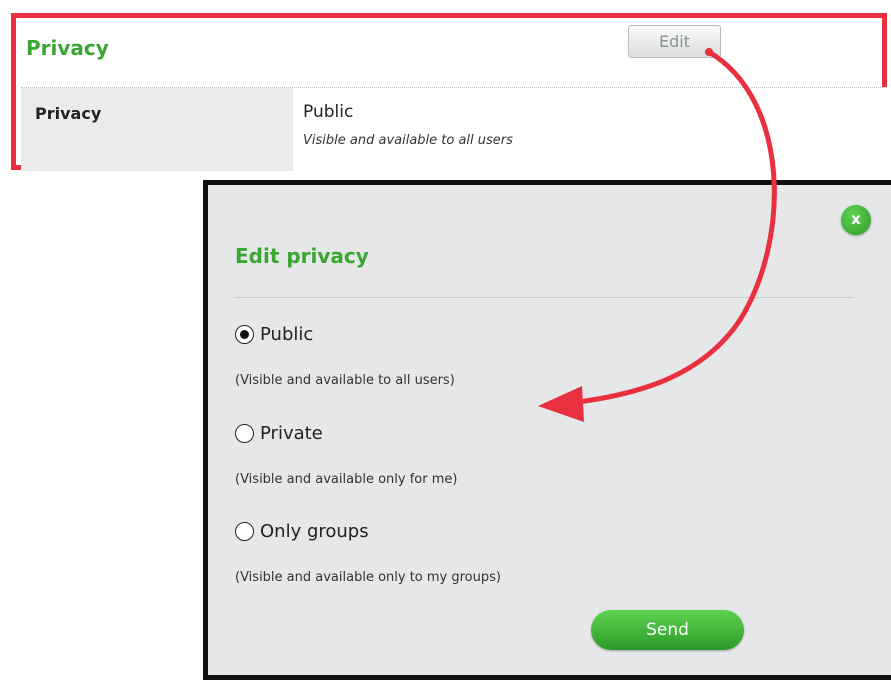 The height and width of the screenshot is (680, 891). What do you see at coordinates (544, 297) in the screenshot?
I see `divider` at bounding box center [544, 297].